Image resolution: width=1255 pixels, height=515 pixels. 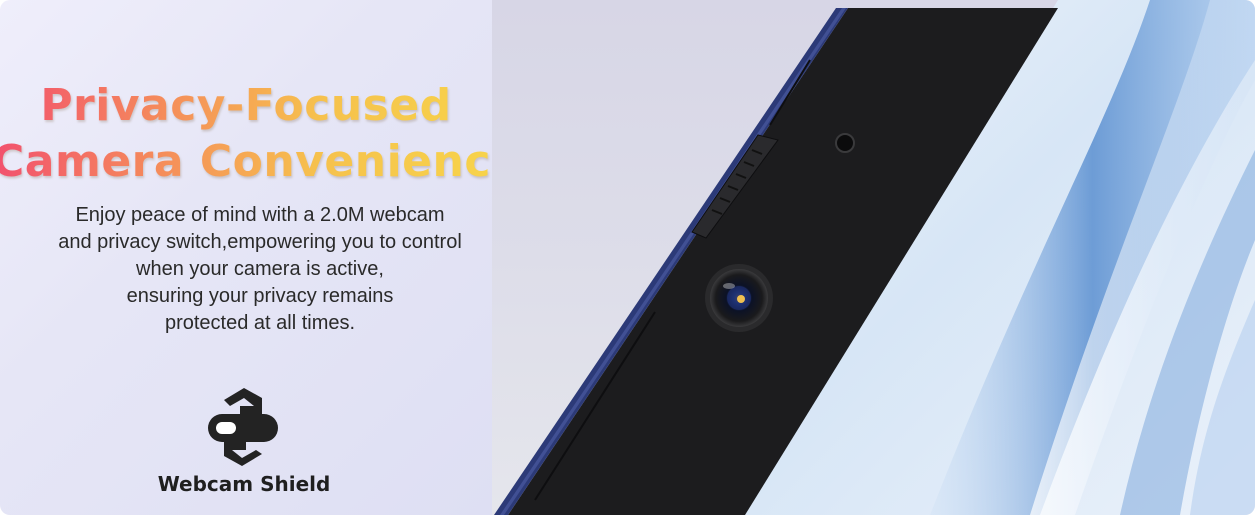 What do you see at coordinates (260, 323) in the screenshot?
I see `description-line: protected at all times.` at bounding box center [260, 323].